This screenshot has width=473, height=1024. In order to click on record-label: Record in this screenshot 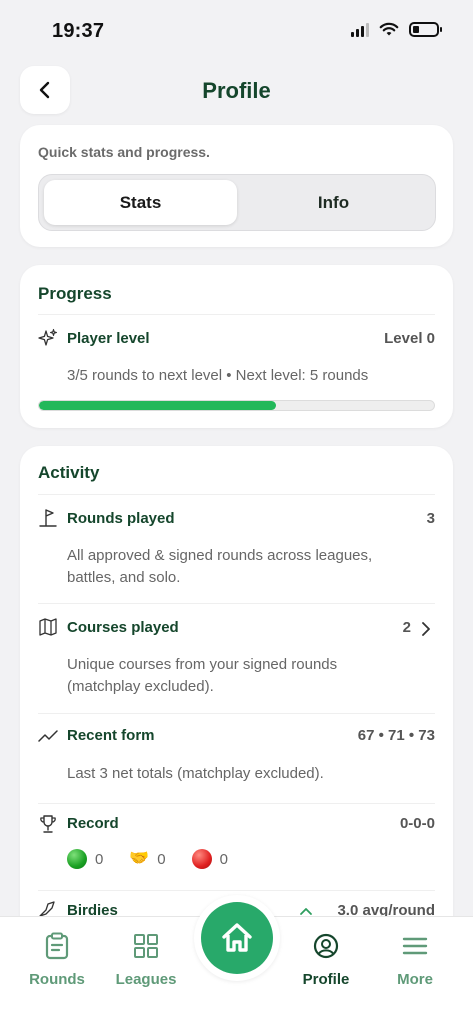, I will do `click(93, 823)`.